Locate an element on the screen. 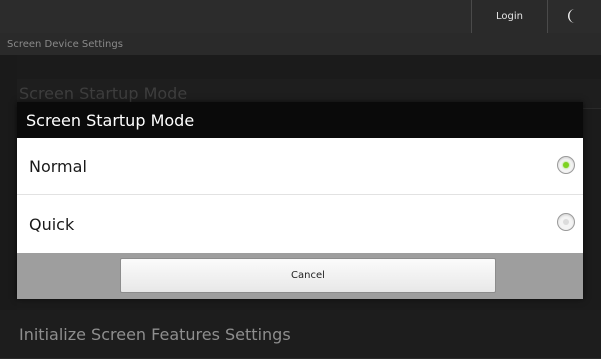  dialog-footer: Cancel is located at coordinates (300, 276).